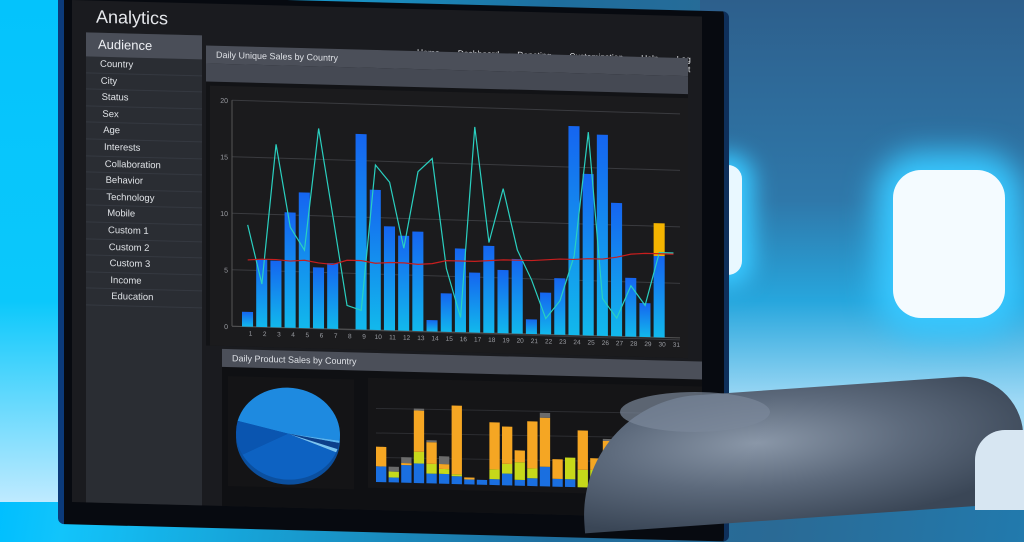  What do you see at coordinates (492, 340) in the screenshot?
I see `x-tick-label: 18` at bounding box center [492, 340].